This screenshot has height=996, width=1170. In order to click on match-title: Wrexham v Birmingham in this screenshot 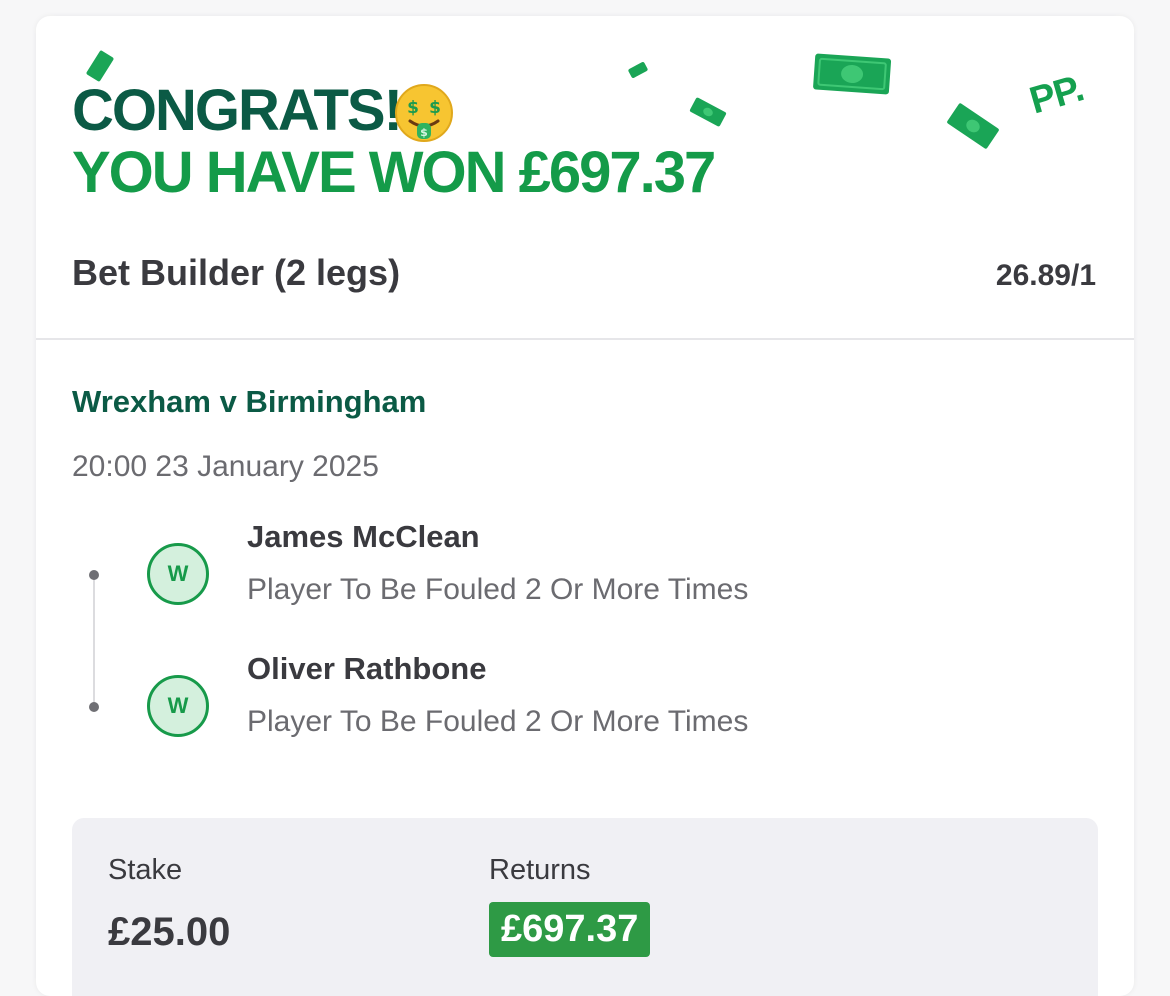, I will do `click(249, 402)`.